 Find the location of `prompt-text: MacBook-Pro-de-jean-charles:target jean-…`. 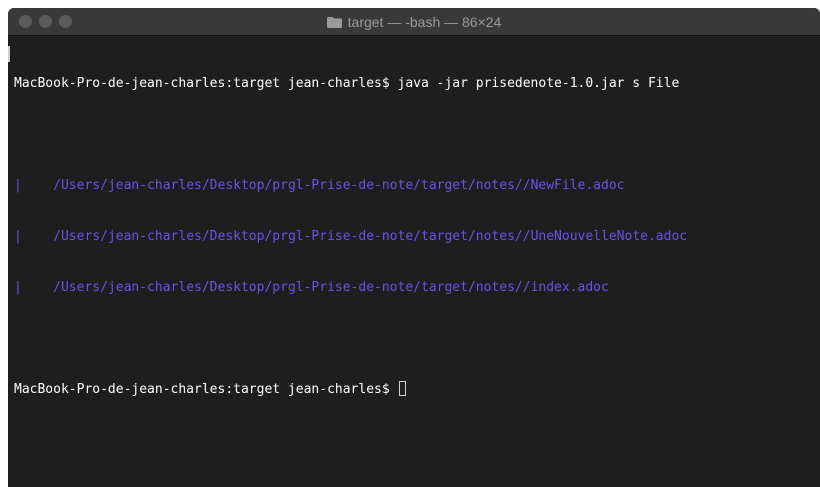

prompt-text: MacBook-Pro-de-jean-charles:target jean-… is located at coordinates (206, 389).